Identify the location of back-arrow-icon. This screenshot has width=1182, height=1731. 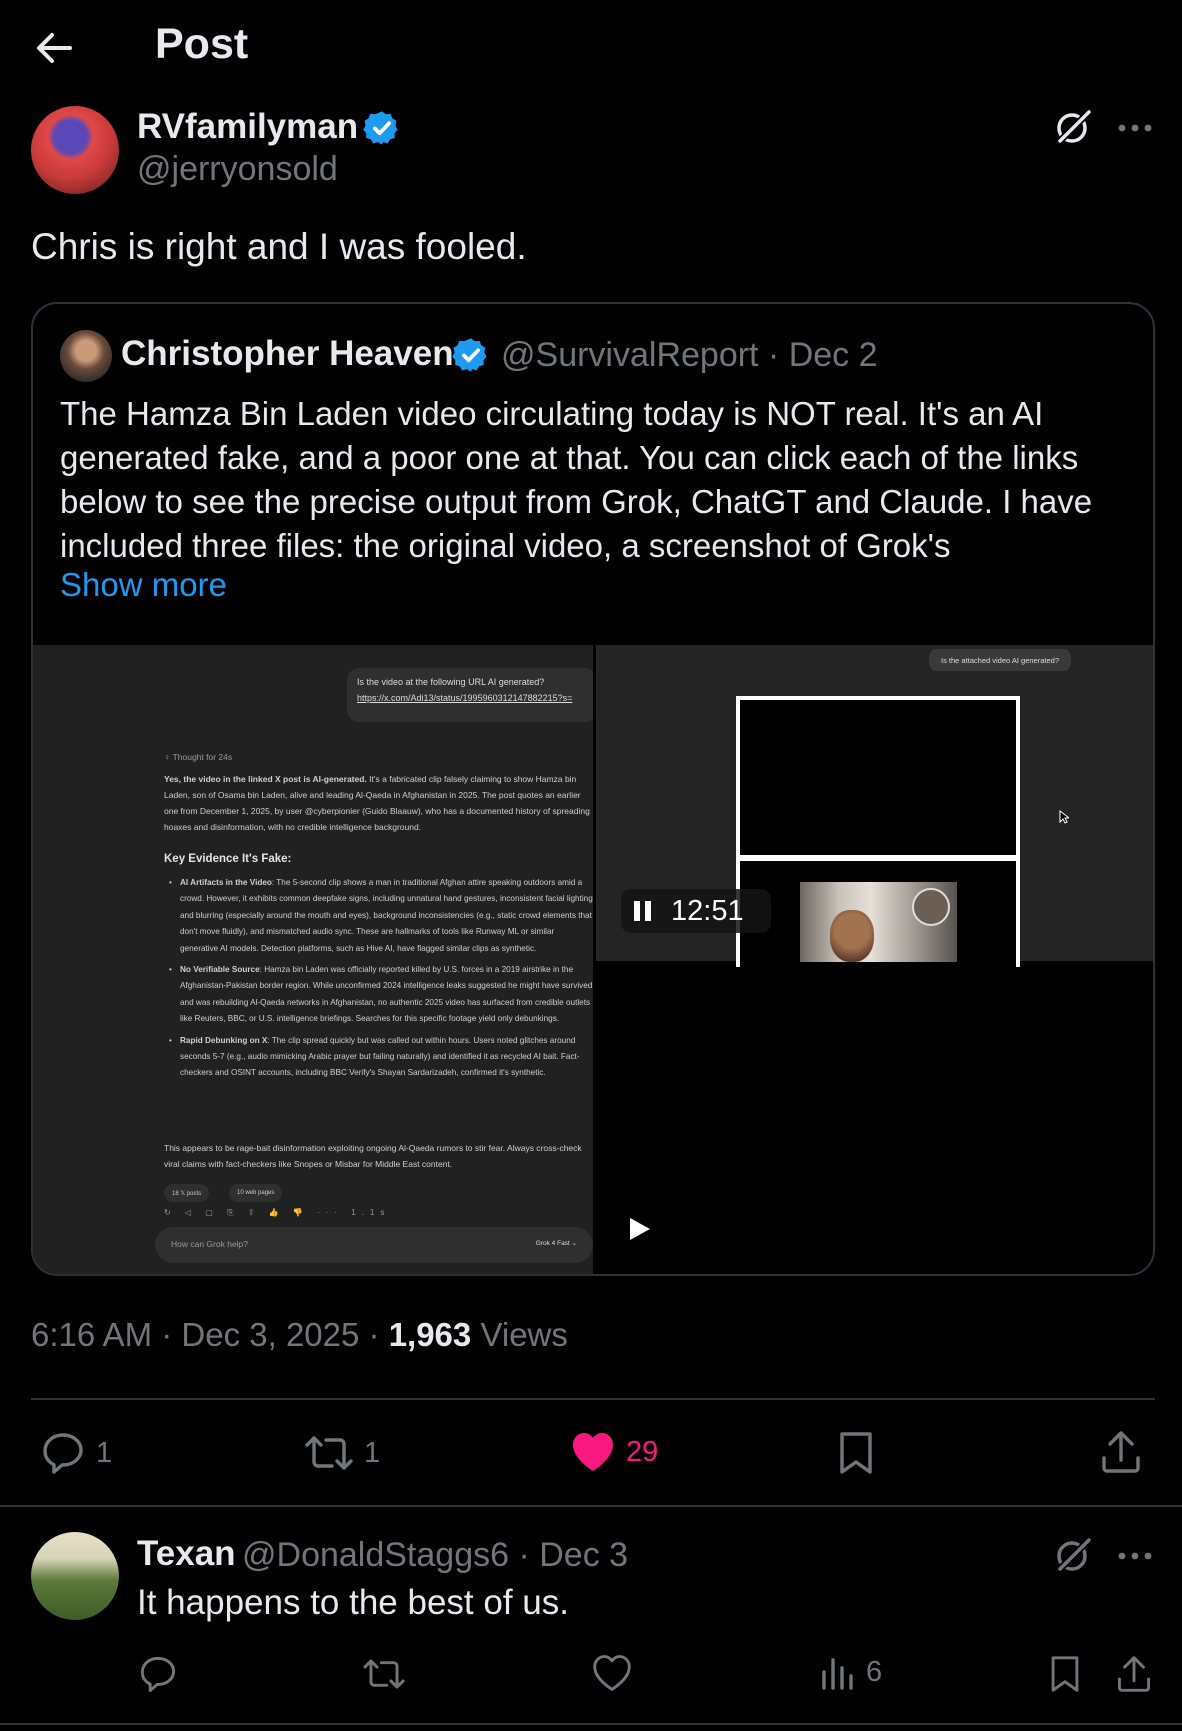
(54, 48).